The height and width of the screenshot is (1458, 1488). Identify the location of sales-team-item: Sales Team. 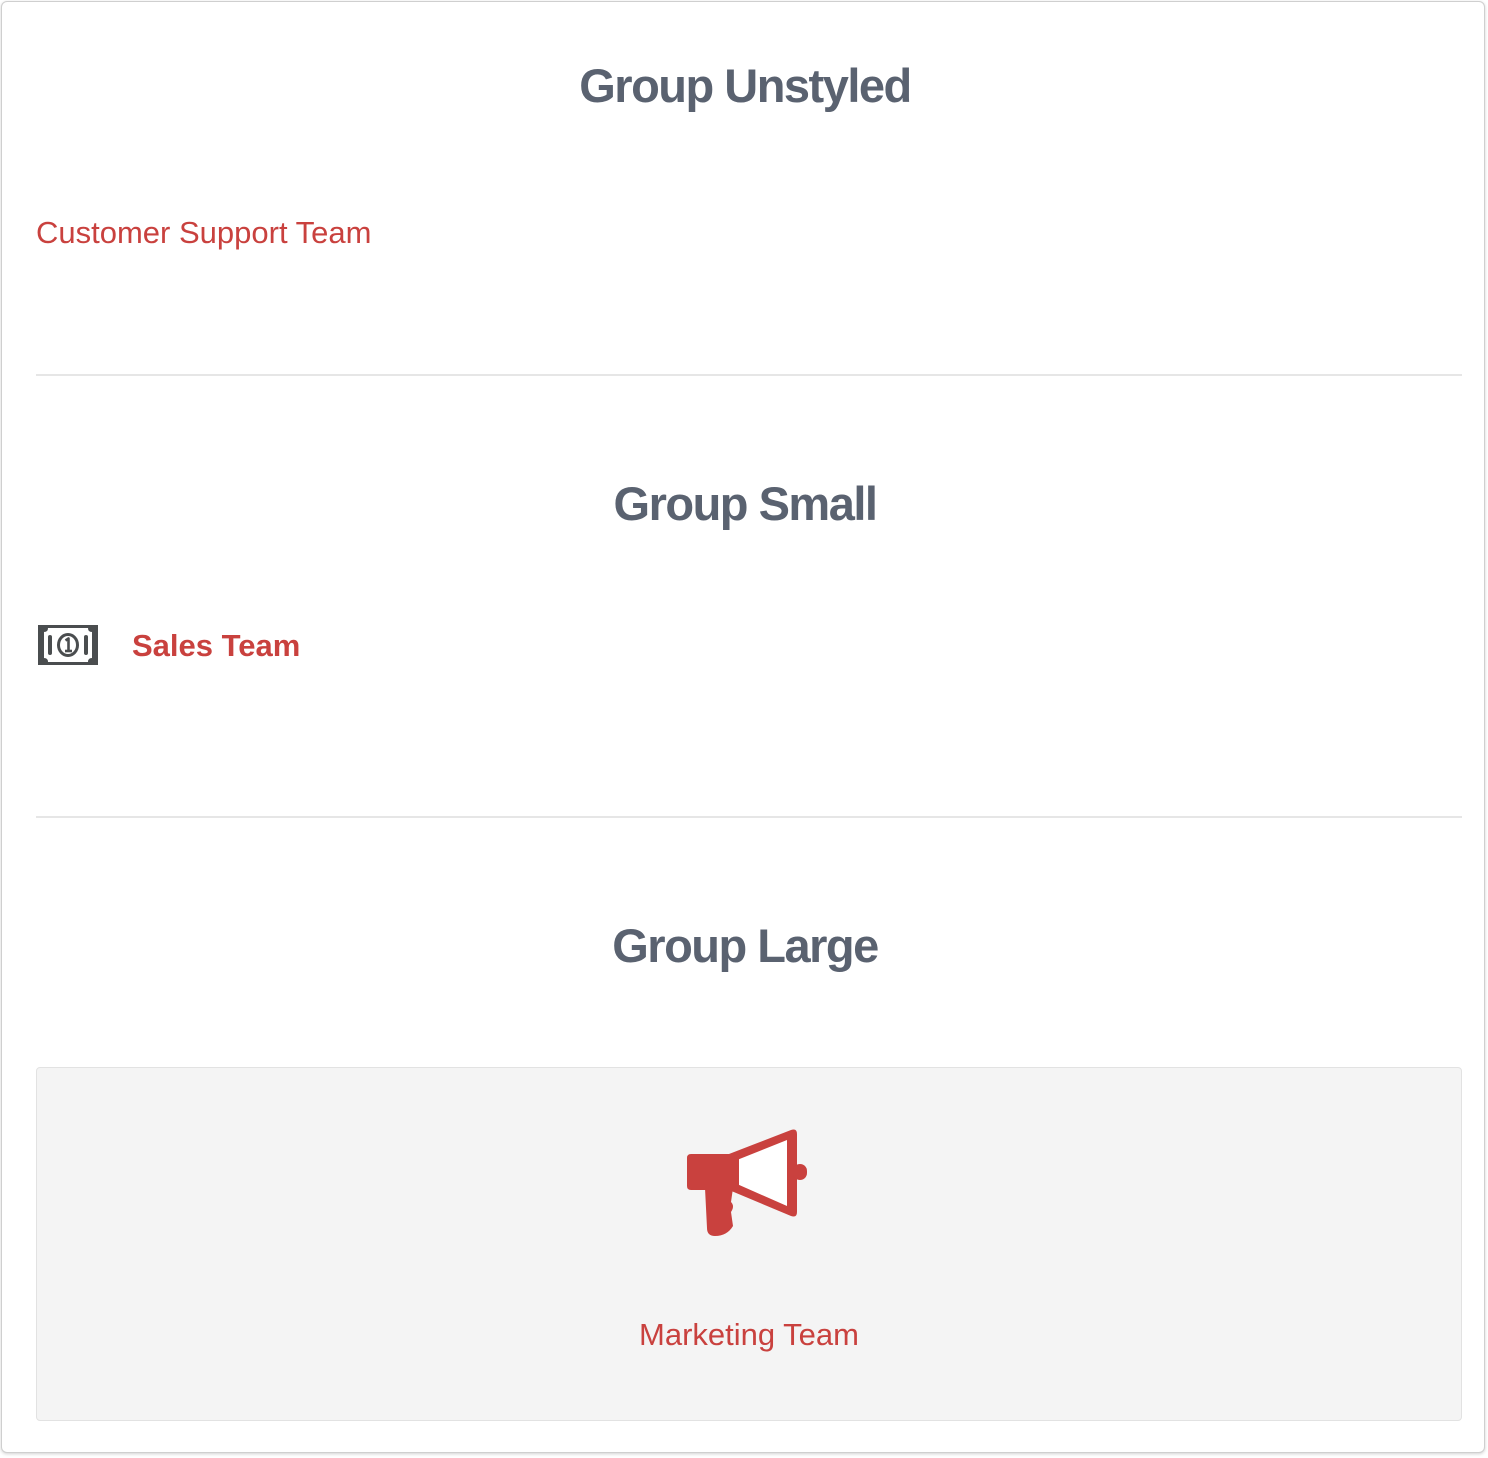
(168, 645).